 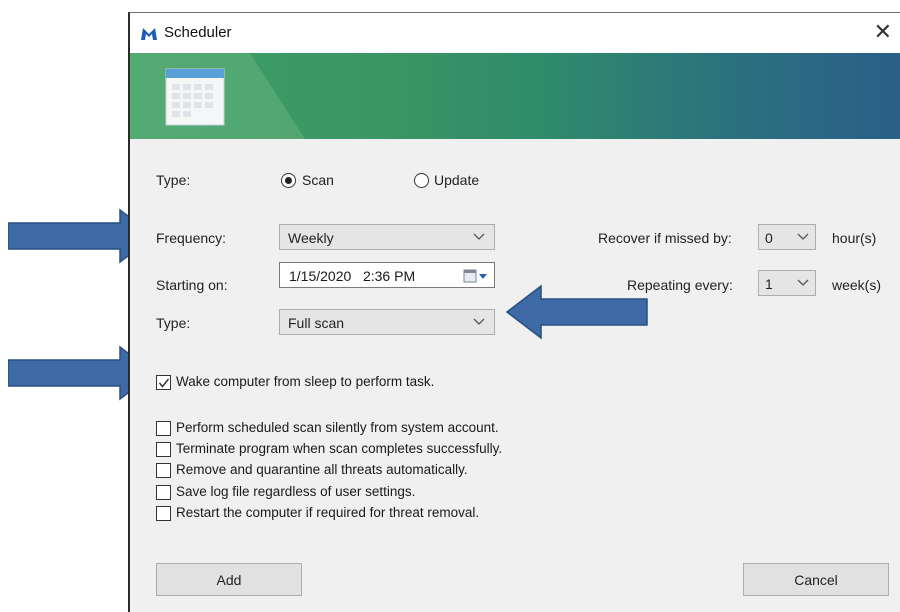 What do you see at coordinates (173, 323) in the screenshot?
I see `scan-type-label: Type:` at bounding box center [173, 323].